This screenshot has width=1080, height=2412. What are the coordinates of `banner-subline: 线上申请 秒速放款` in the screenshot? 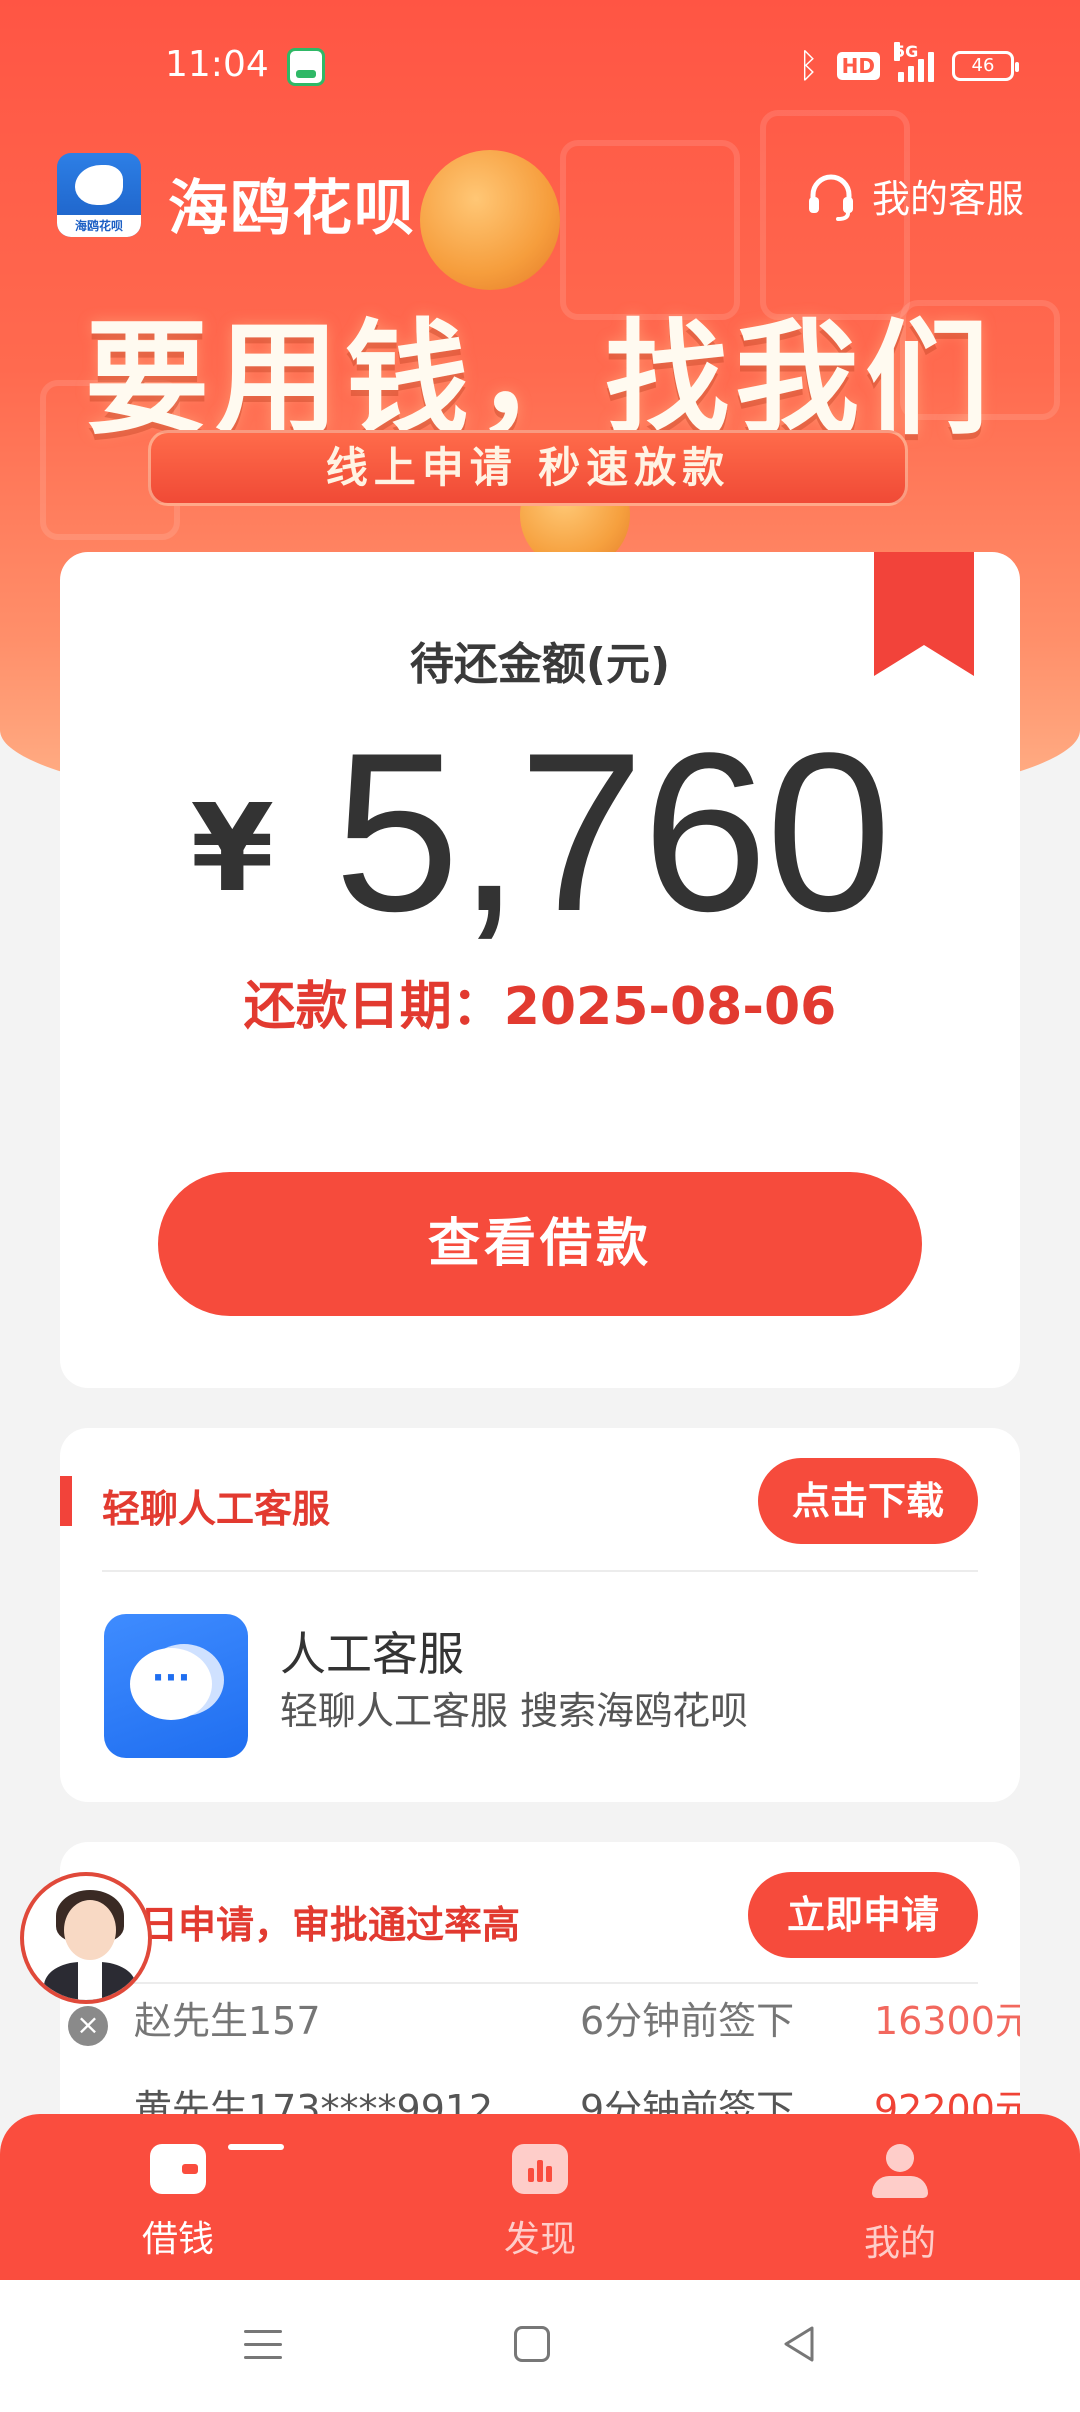 It's located at (528, 468).